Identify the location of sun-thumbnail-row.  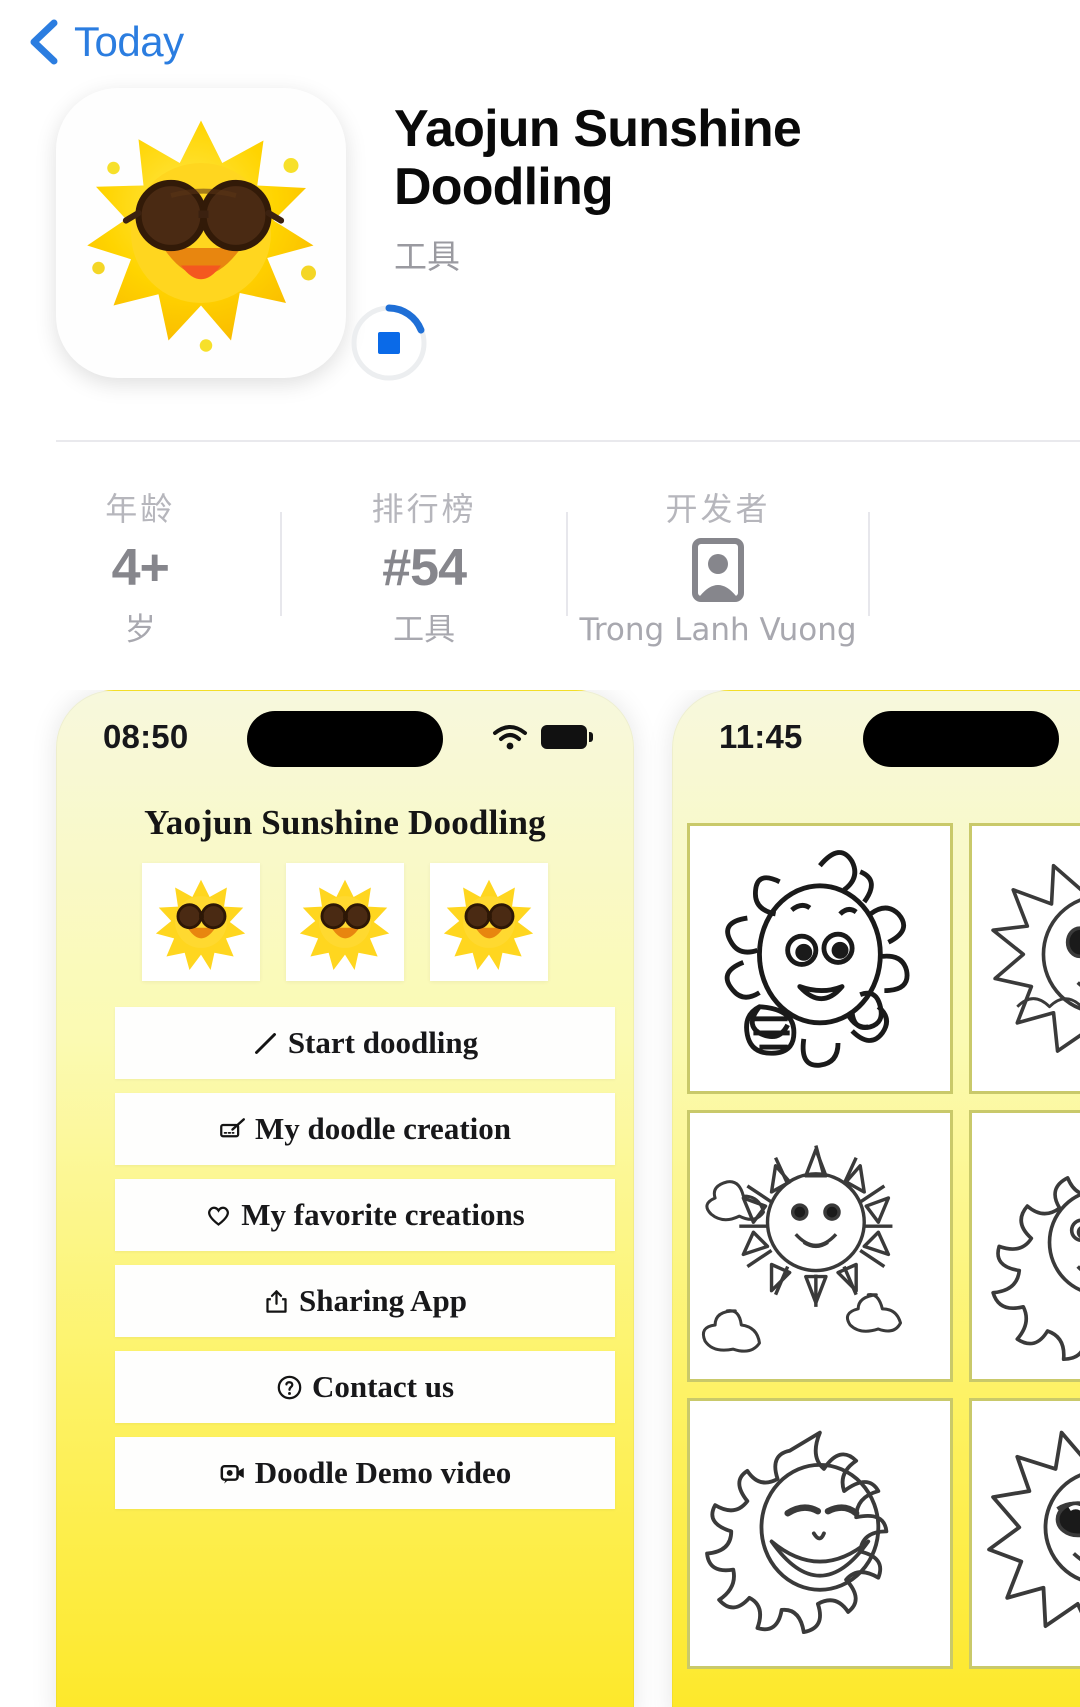
(345, 922).